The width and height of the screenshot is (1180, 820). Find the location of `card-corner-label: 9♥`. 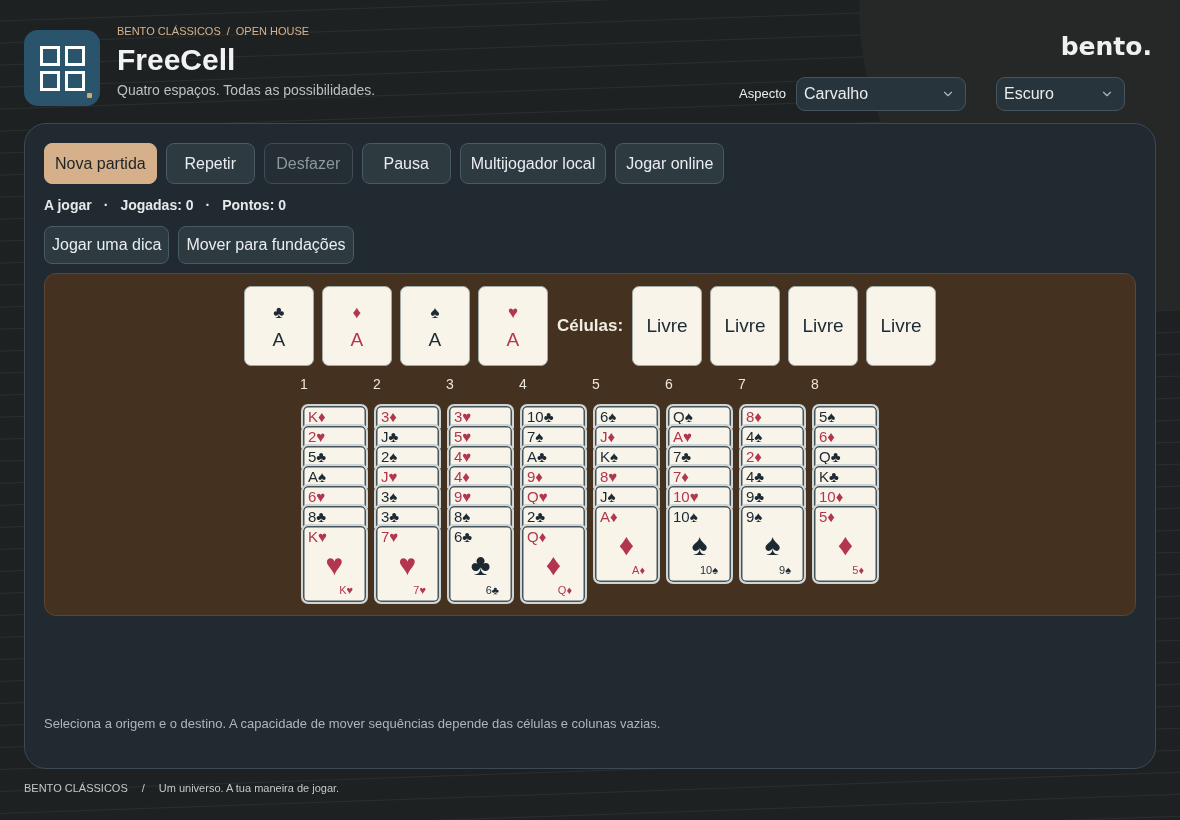

card-corner-label: 9♥ is located at coordinates (463, 496).